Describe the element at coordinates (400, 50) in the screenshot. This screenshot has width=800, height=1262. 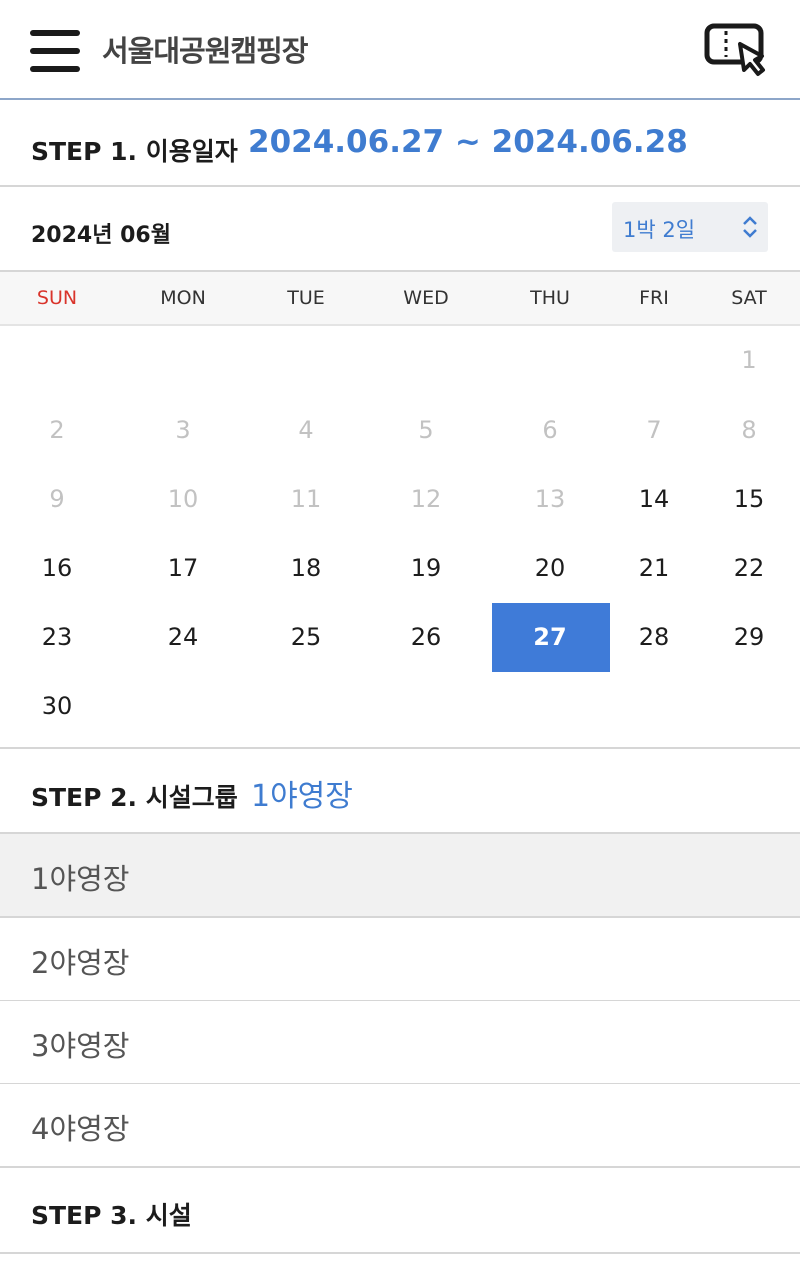
I see `app-header: 서울대공원캠핑장` at that location.